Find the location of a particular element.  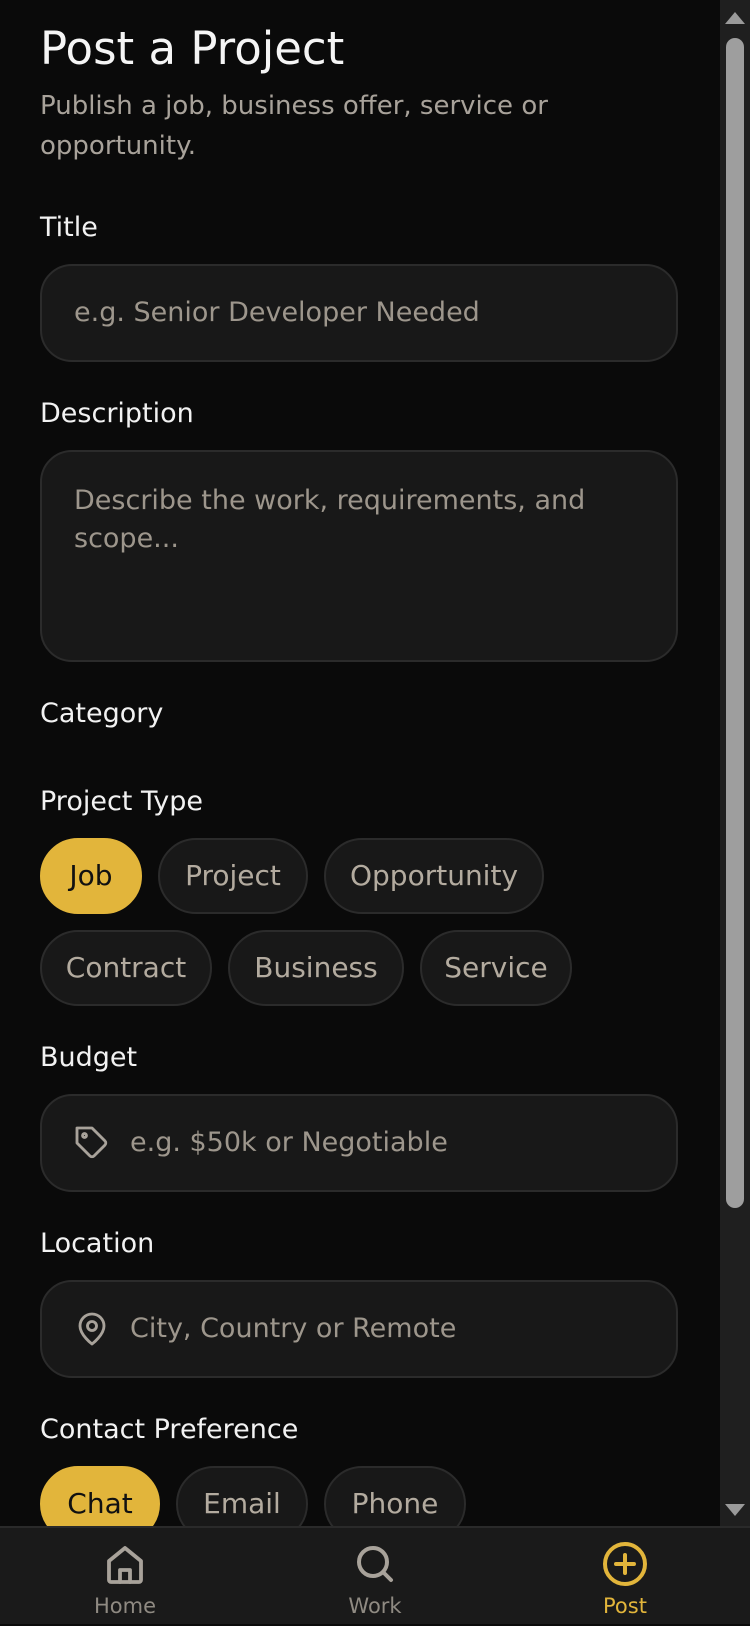

title-input: e.g. Senior Developer Needed is located at coordinates (359, 313).